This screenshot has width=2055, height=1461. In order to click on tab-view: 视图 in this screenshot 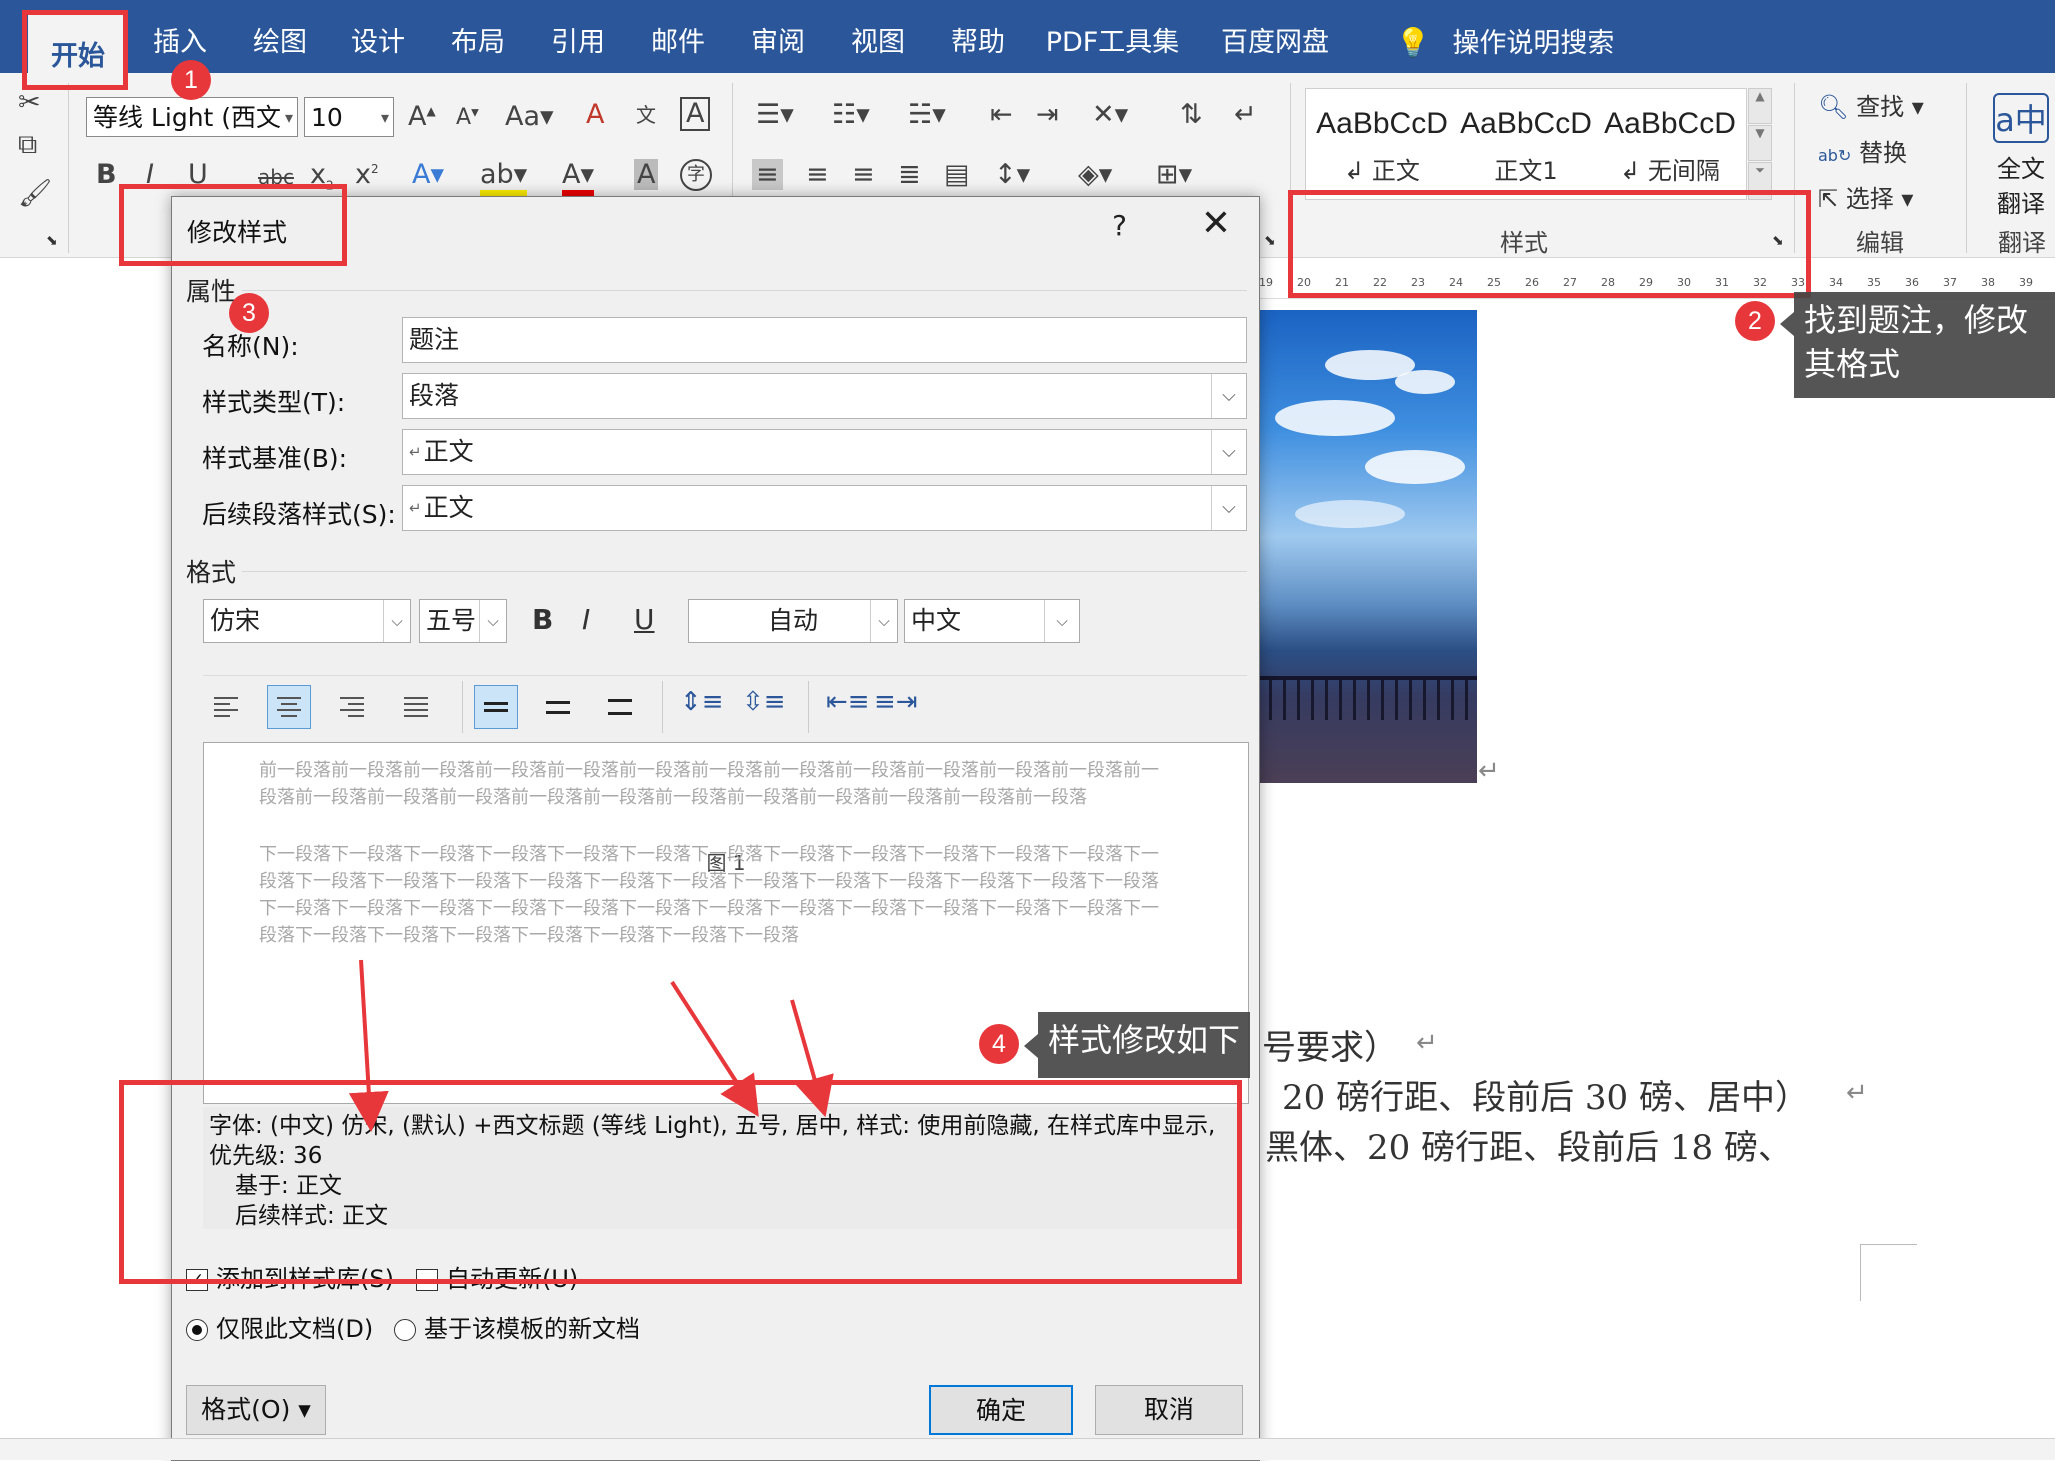, I will do `click(878, 36)`.